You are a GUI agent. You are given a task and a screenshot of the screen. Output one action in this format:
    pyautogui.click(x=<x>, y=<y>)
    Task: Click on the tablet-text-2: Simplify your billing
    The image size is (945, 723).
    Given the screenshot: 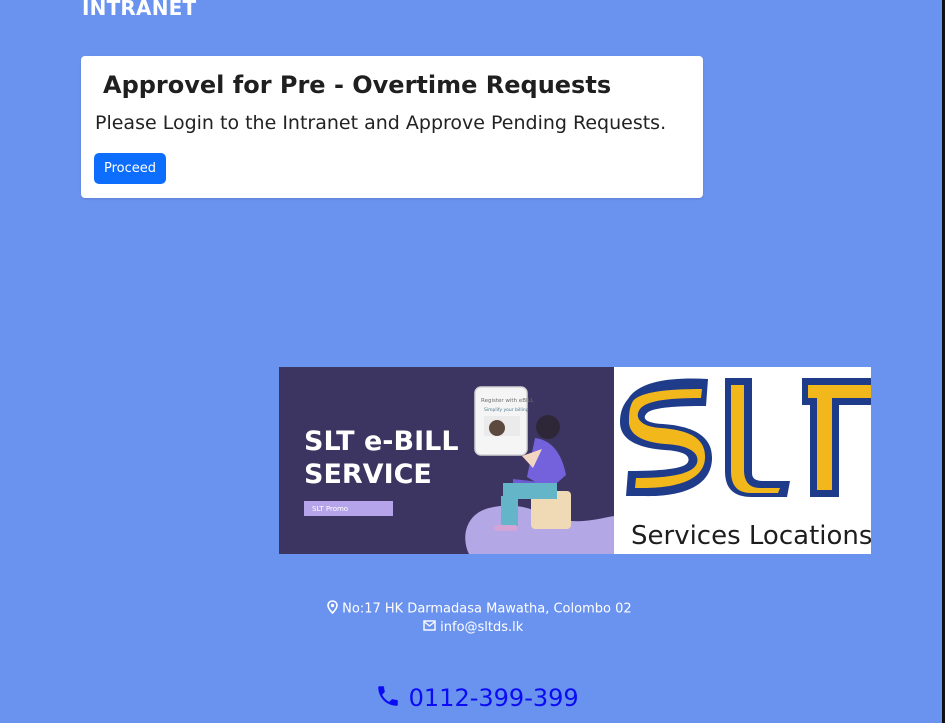 What is the action you would take?
    pyautogui.click(x=506, y=410)
    